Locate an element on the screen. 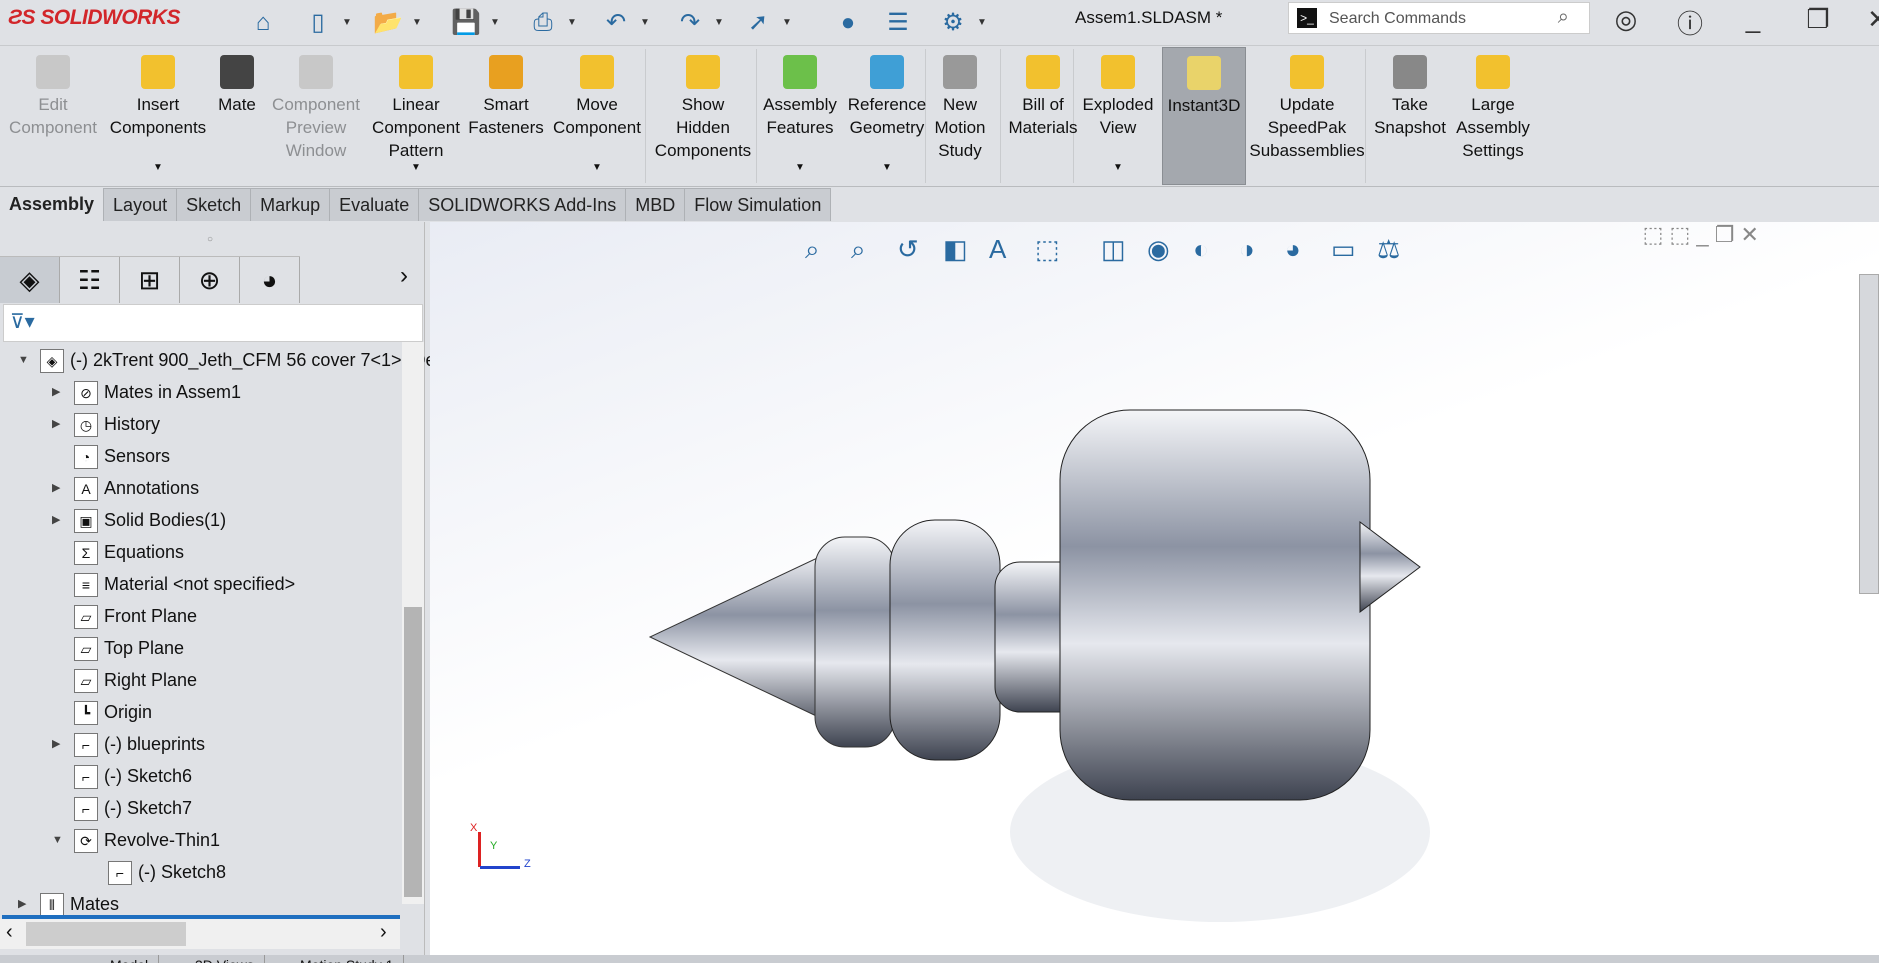 The image size is (1879, 963). filter-input: ⊽▾ is located at coordinates (213, 323).